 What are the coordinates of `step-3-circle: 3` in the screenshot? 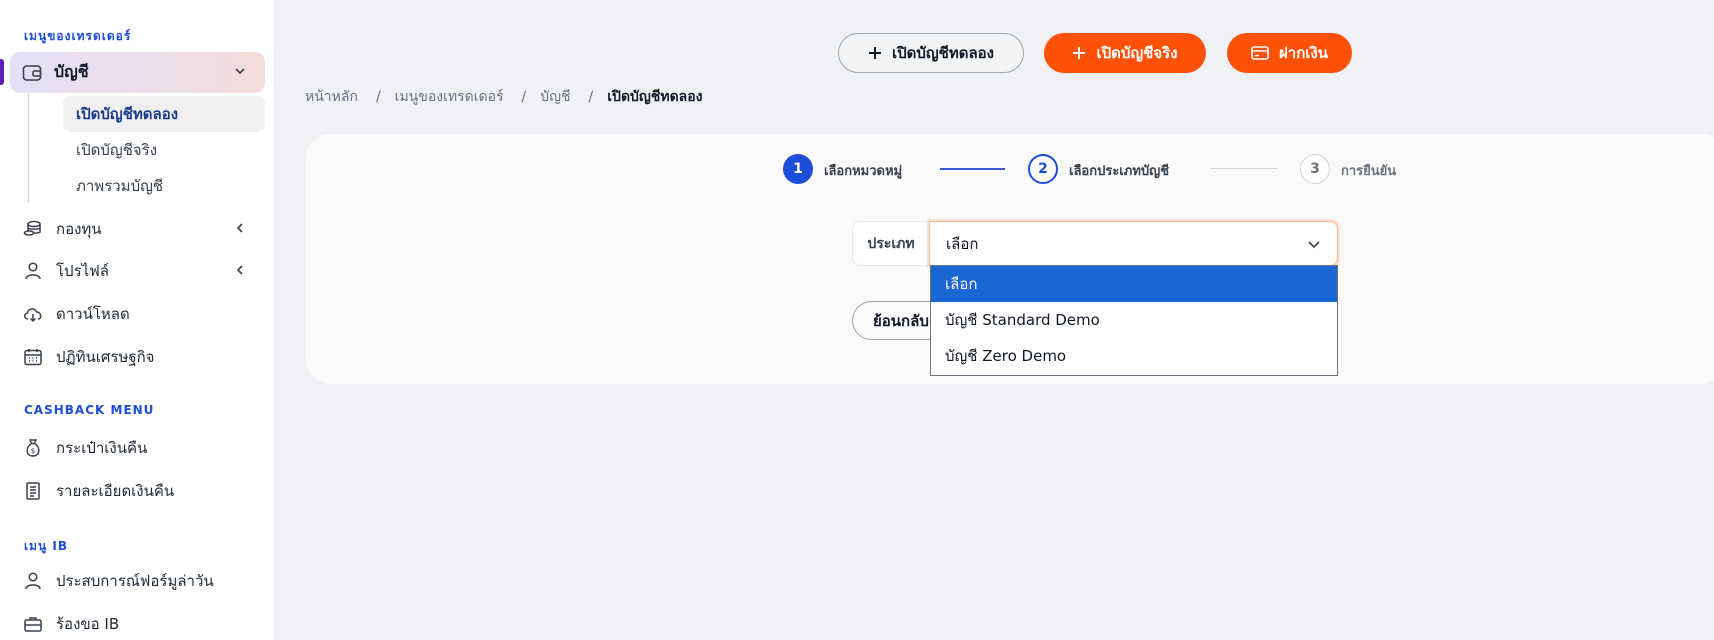 It's located at (1315, 169).